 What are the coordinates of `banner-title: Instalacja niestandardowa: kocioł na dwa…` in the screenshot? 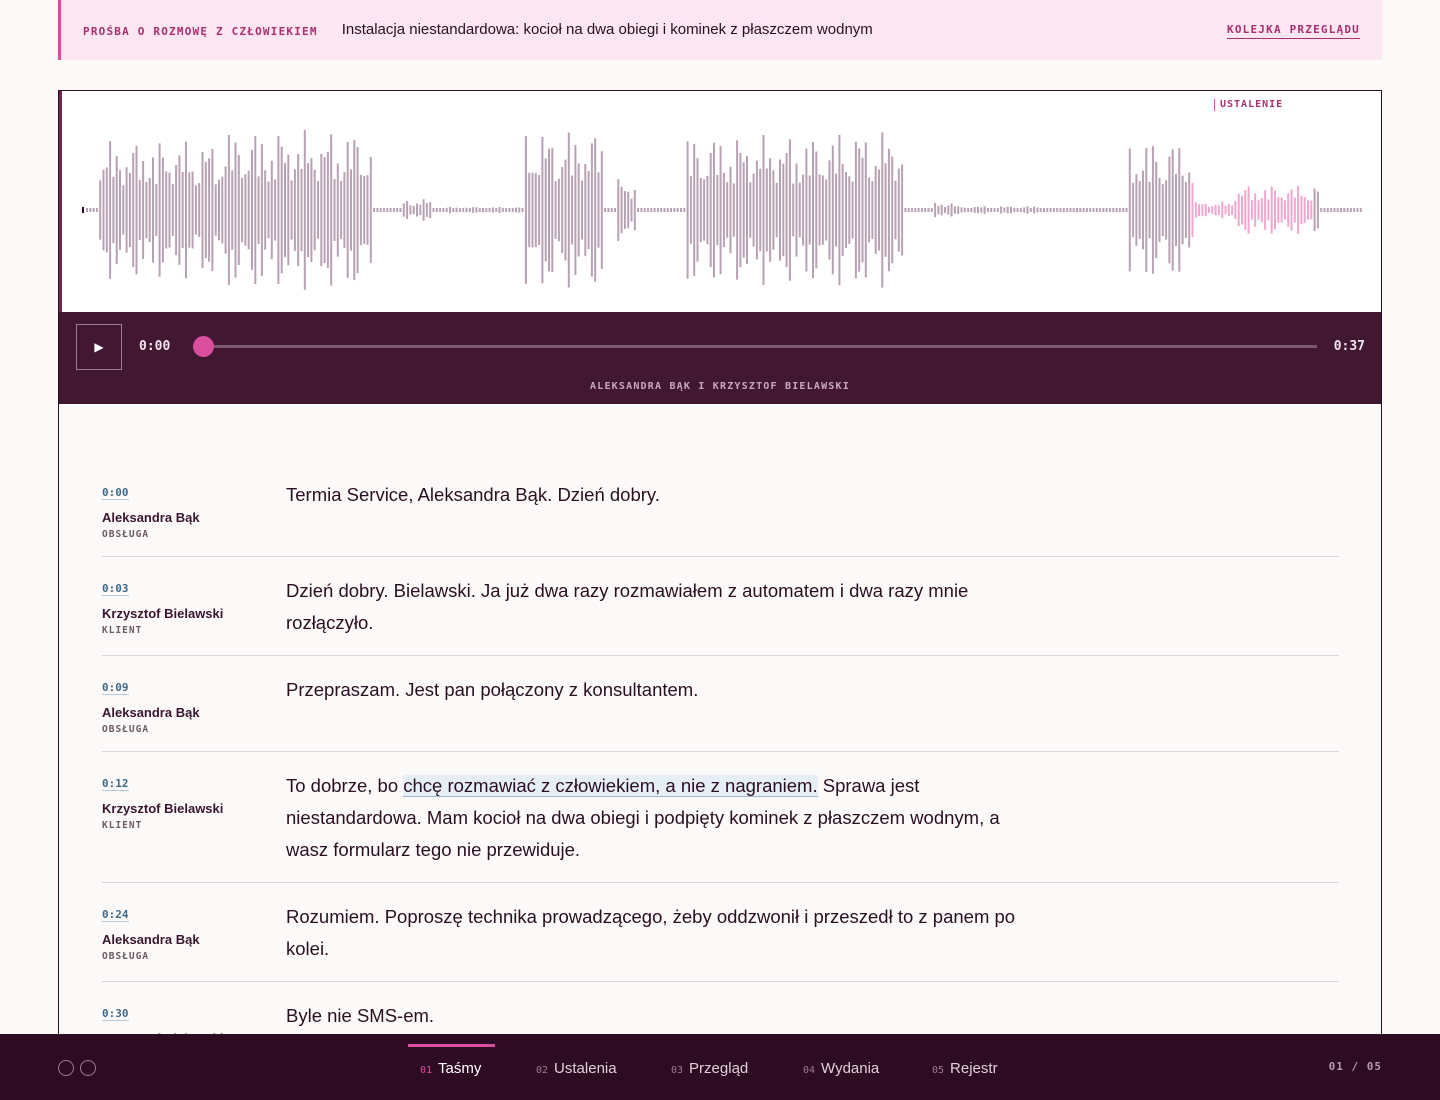 It's located at (607, 29).